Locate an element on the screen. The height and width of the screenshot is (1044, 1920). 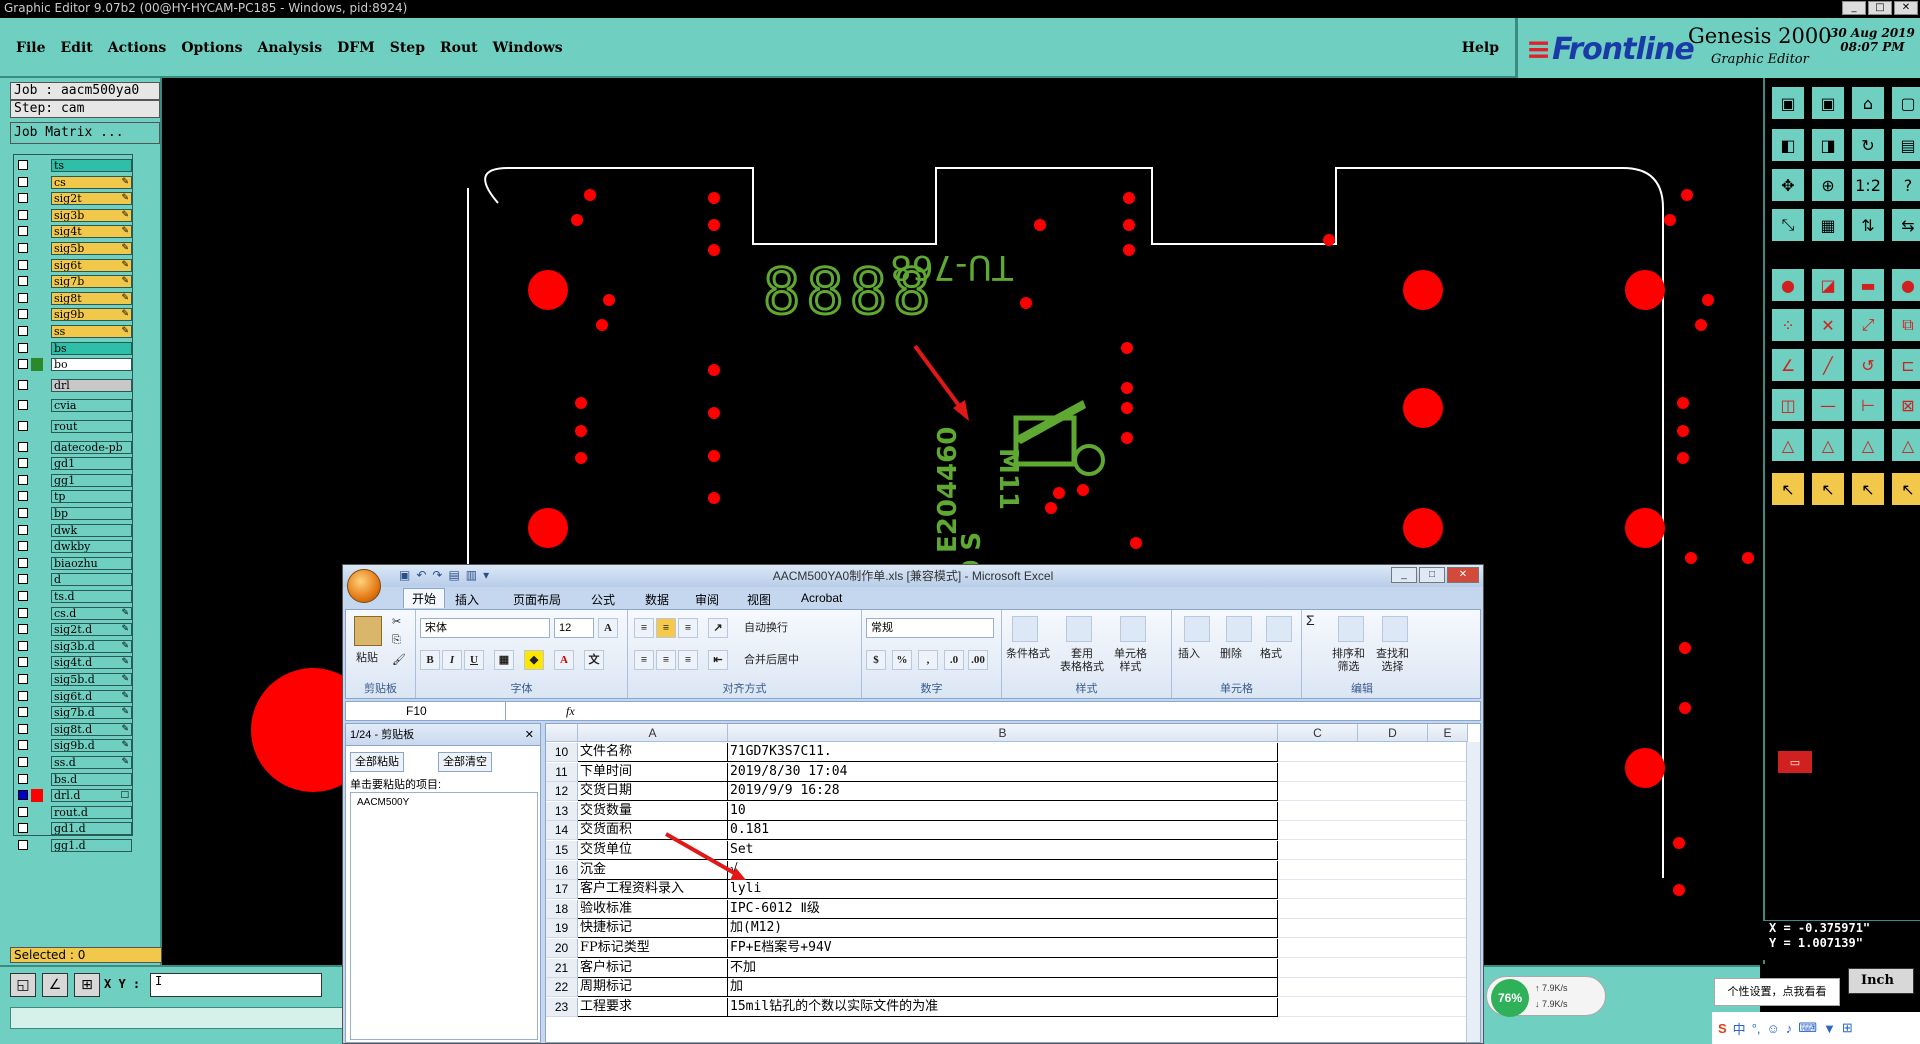
ime-toolbar: S 中 °, ☺ ♪ ⌨ ▼ ⊞ is located at coordinates (1816, 1028).